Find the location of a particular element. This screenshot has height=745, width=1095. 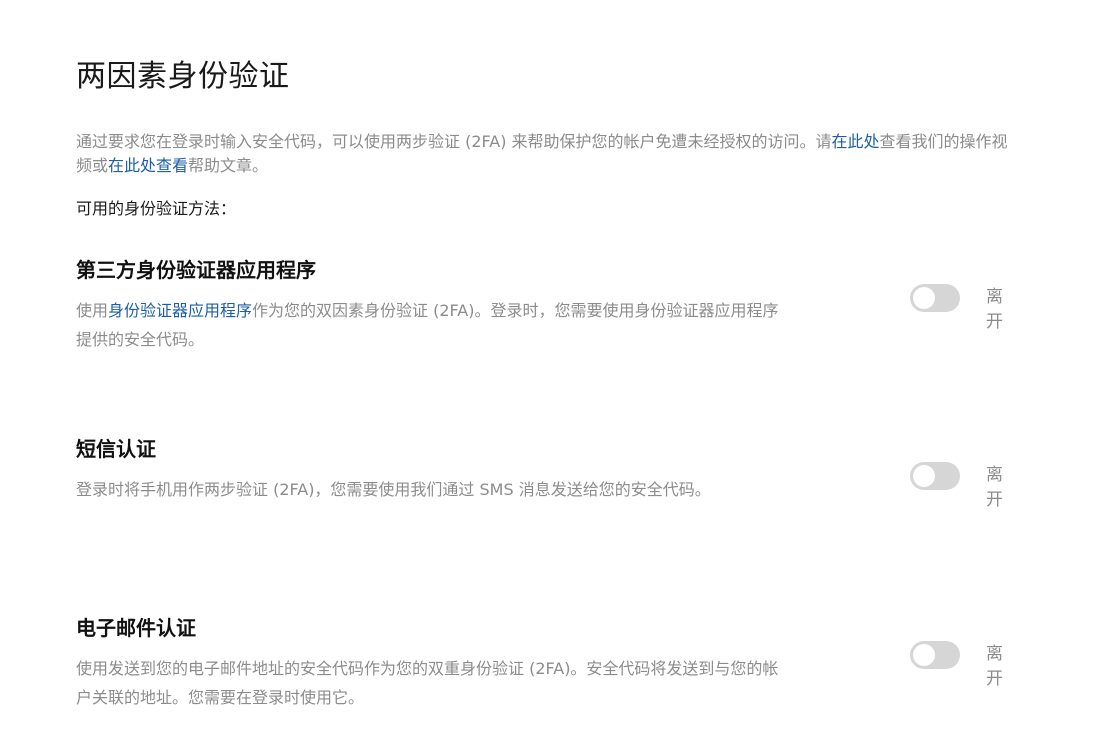

method-title: 电子邮件认证 is located at coordinates (136, 628).